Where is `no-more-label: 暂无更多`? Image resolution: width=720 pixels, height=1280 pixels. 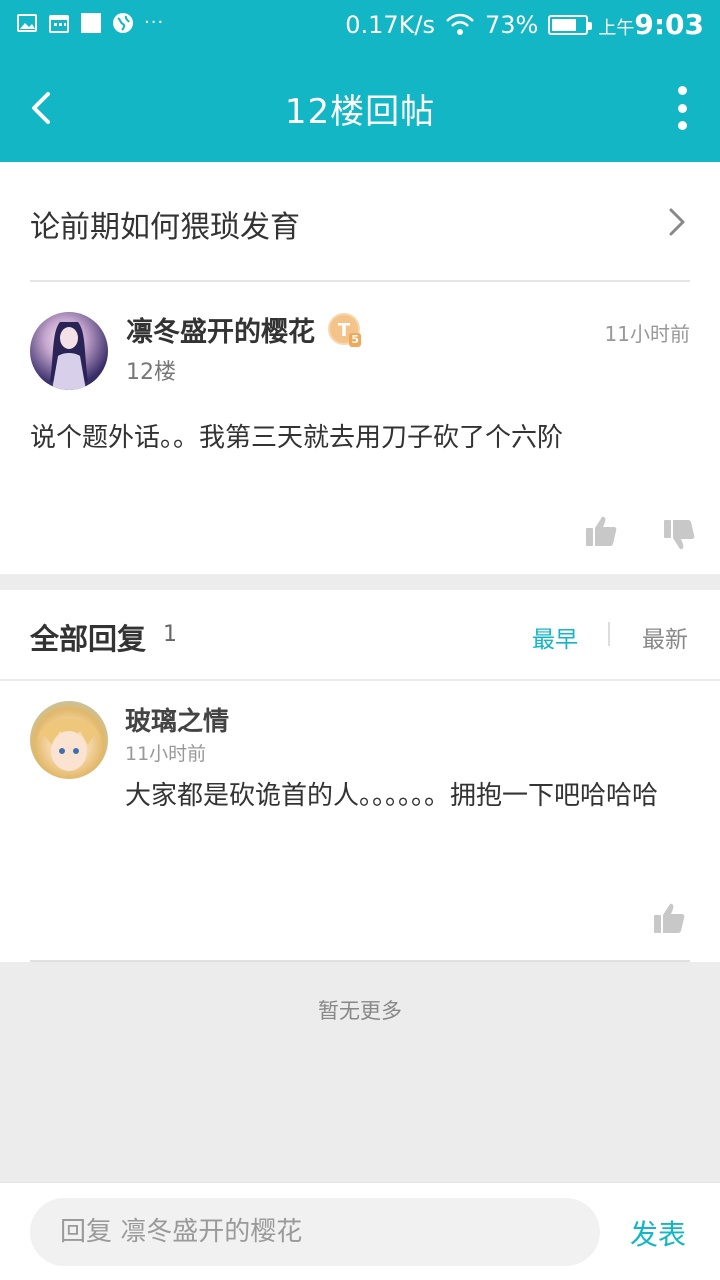
no-more-label: 暂无更多 is located at coordinates (360, 1011).